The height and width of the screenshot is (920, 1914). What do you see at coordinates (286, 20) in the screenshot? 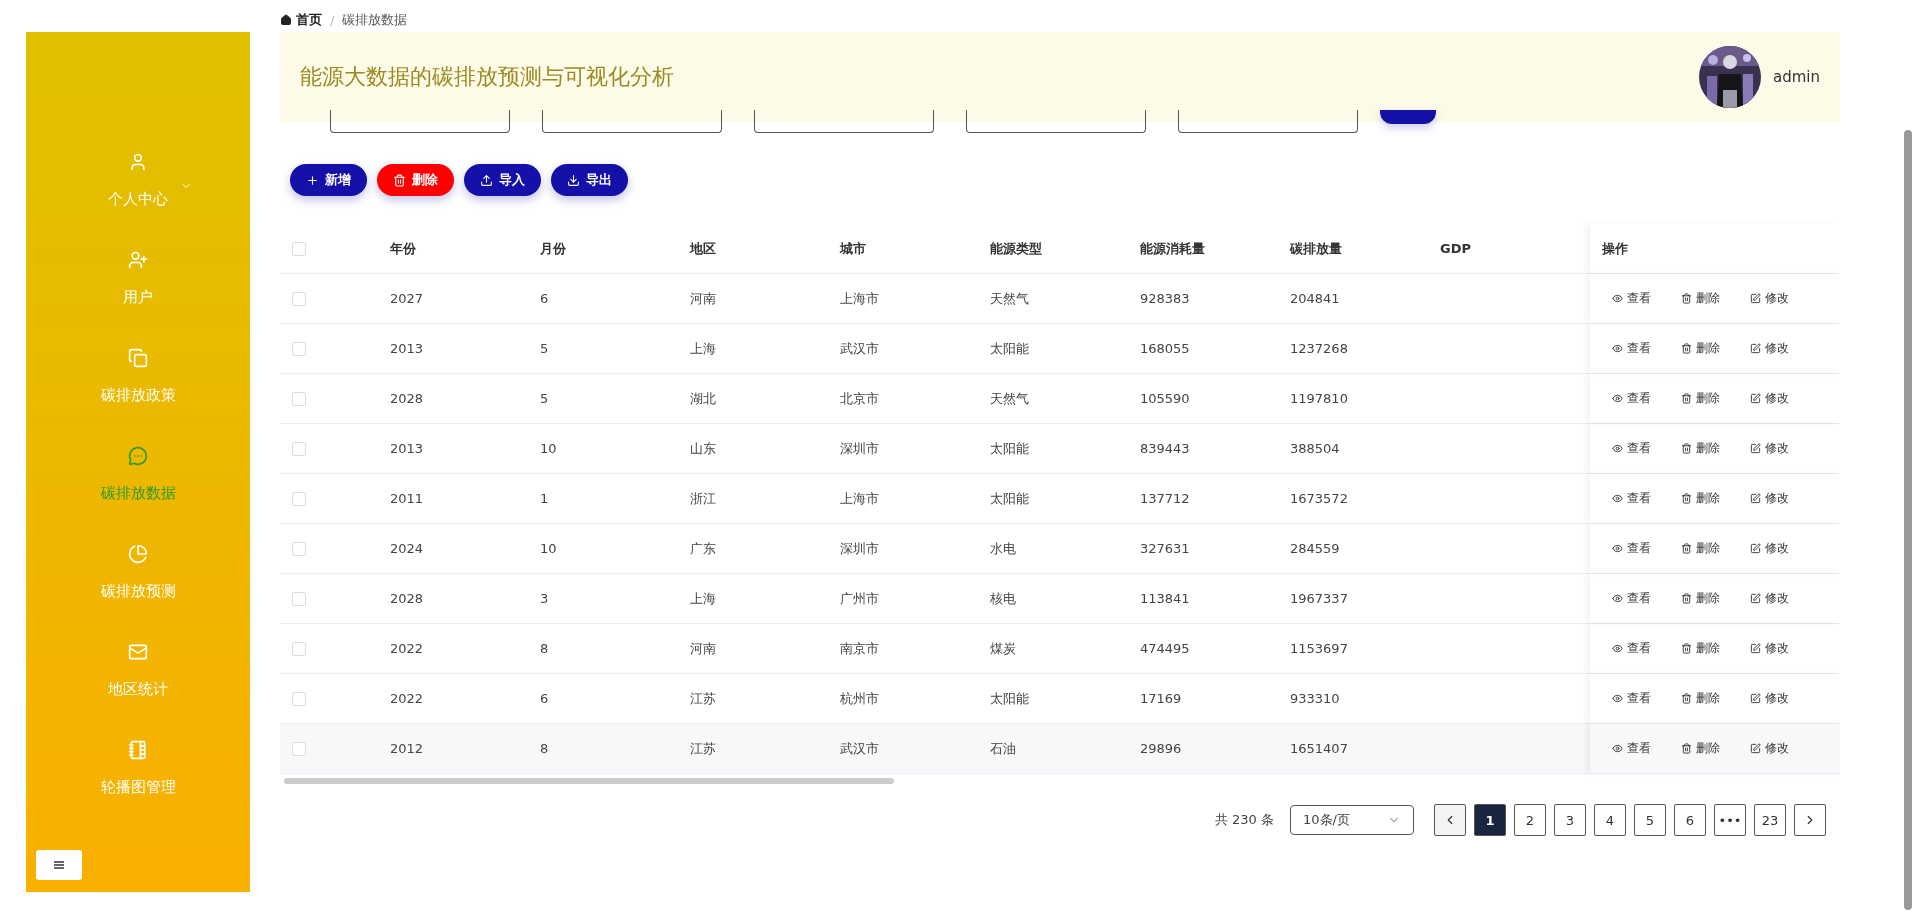
I see `home-icon` at bounding box center [286, 20].